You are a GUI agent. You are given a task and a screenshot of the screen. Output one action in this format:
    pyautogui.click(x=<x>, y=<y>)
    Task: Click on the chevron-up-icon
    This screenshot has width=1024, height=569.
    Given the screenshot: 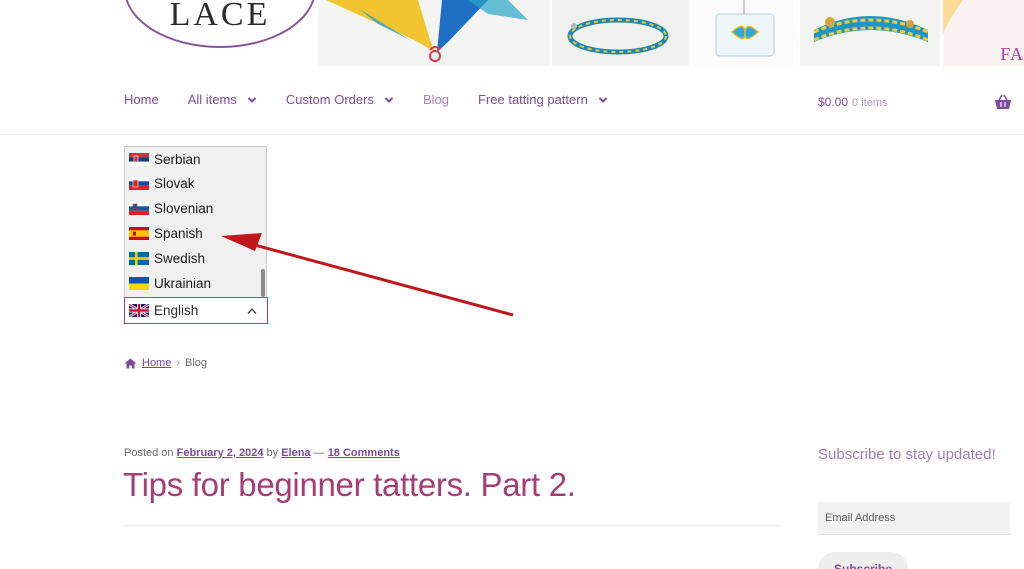 What is the action you would take?
    pyautogui.click(x=252, y=310)
    